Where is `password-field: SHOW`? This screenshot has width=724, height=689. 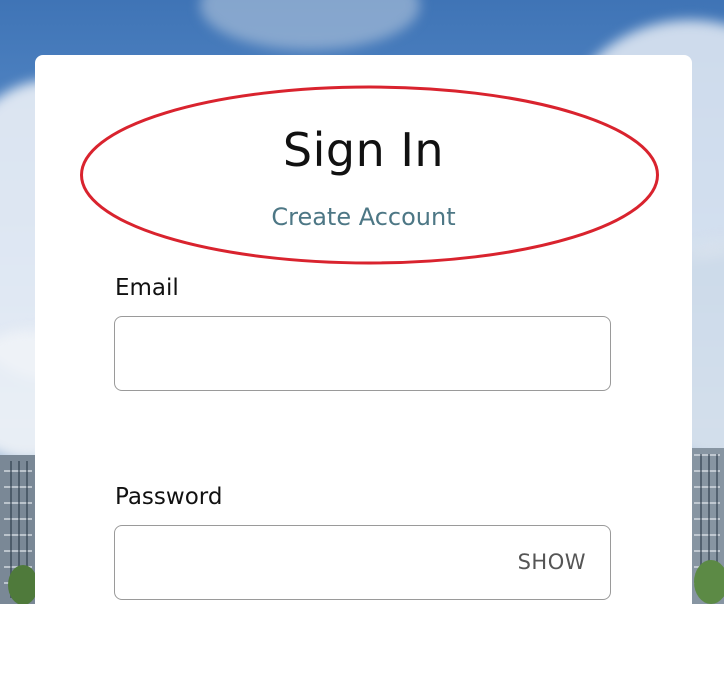
password-field: SHOW is located at coordinates (362, 562).